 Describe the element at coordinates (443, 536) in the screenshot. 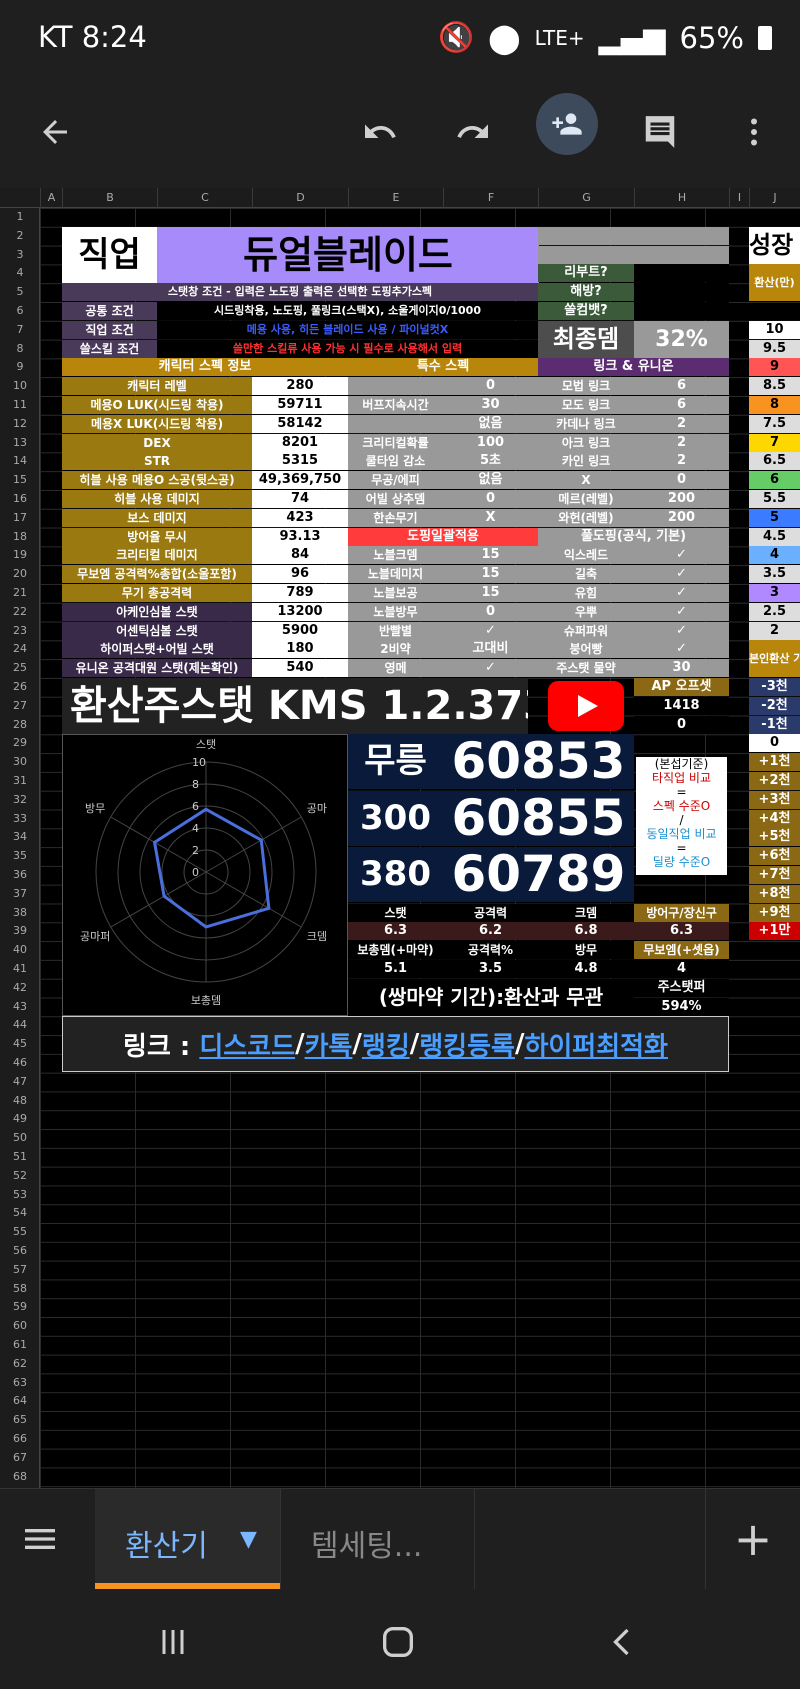

I see `doping-apply: 도핑일괄적용` at that location.